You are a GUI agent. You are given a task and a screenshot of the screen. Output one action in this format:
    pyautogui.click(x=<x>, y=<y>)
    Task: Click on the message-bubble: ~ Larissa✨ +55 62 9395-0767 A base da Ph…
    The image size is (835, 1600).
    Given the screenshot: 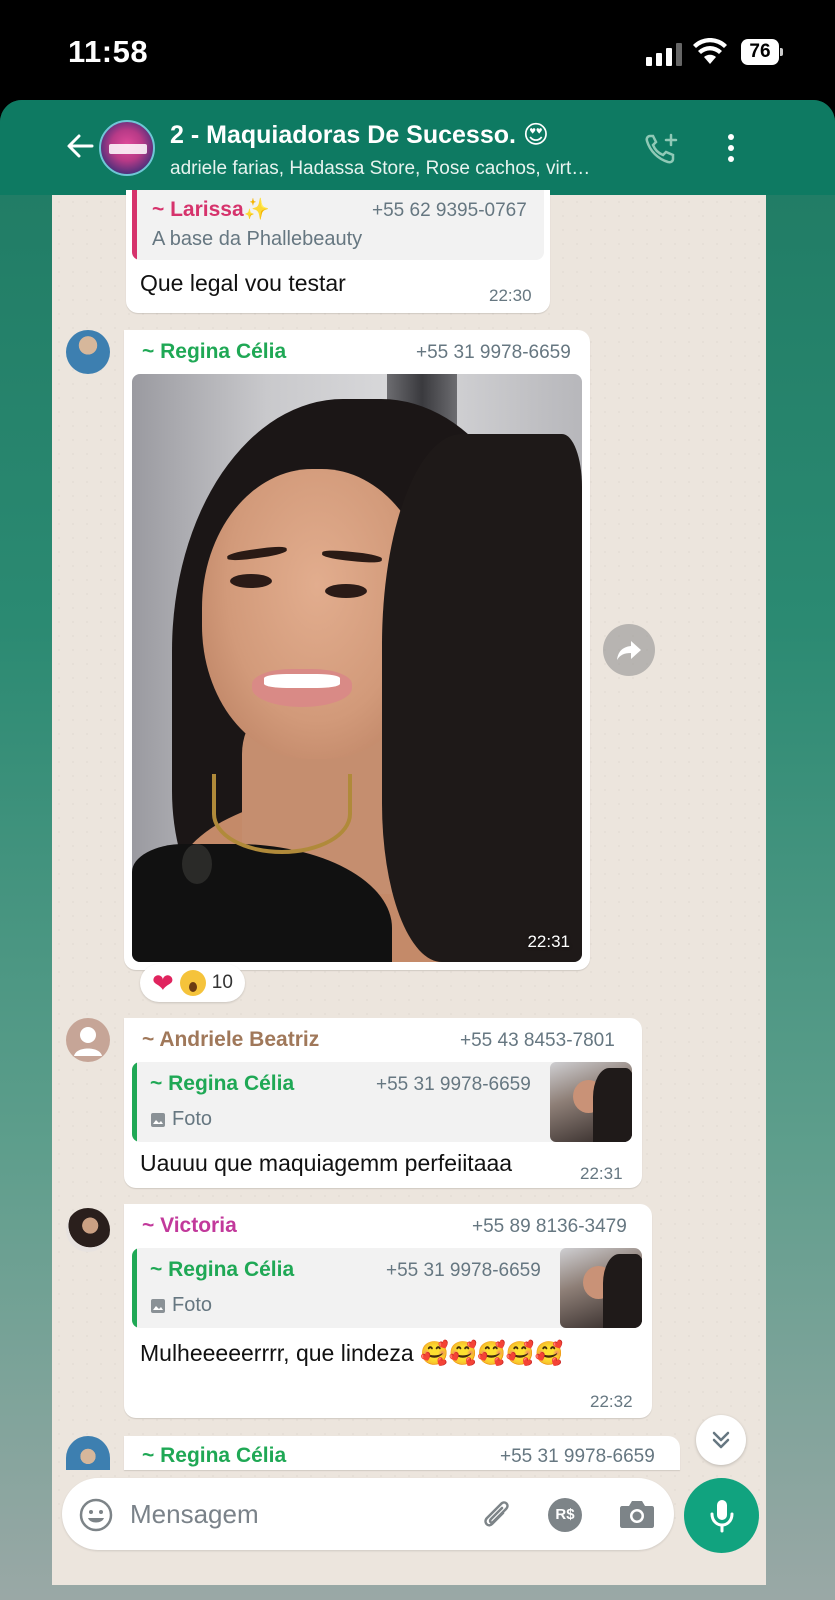 What is the action you would take?
    pyautogui.click(x=338, y=251)
    